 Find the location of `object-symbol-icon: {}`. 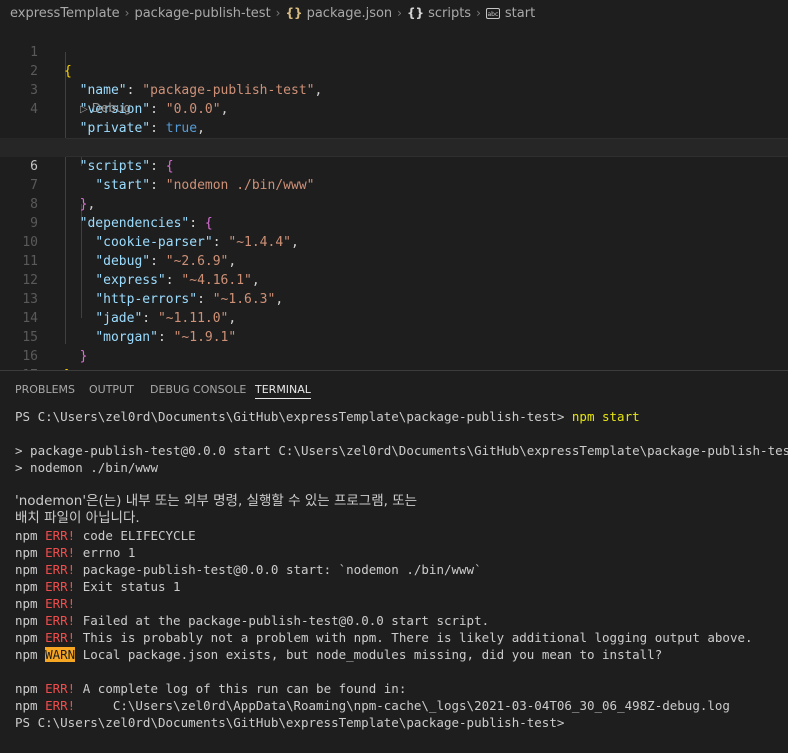

object-symbol-icon: {} is located at coordinates (415, 13).